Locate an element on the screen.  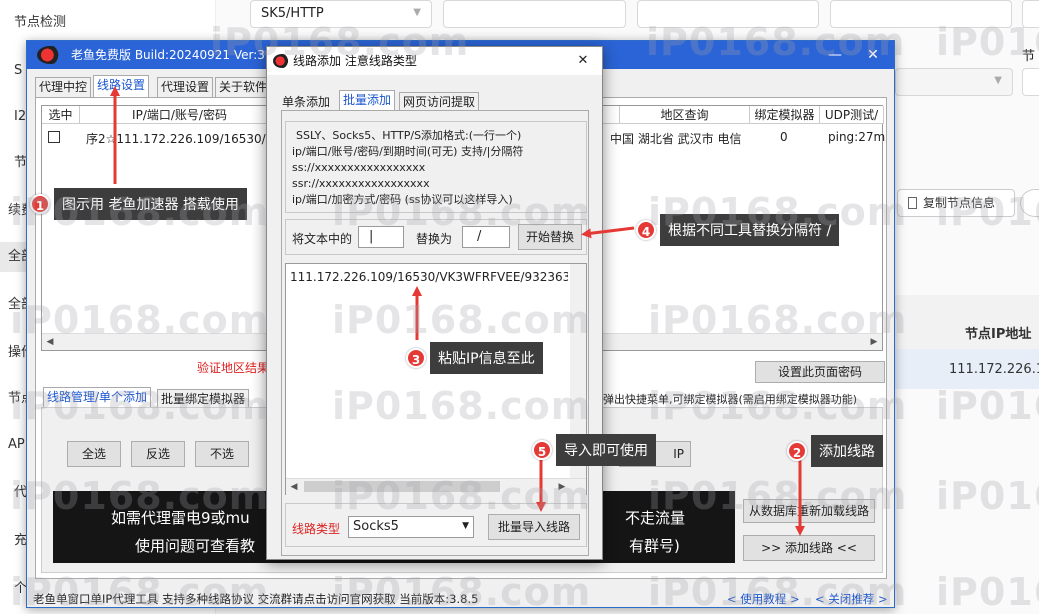
tab-batch-add: 批量添加 is located at coordinates (367, 100).